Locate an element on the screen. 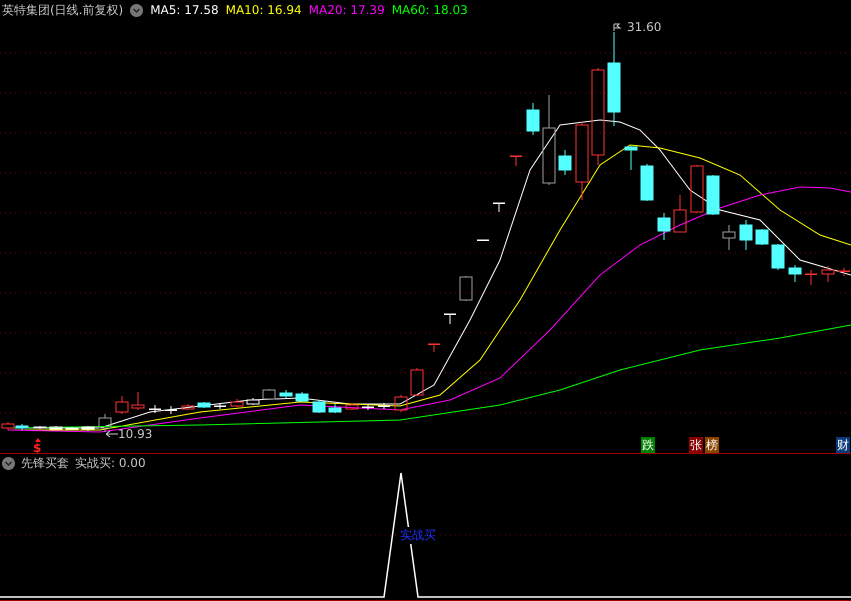 This screenshot has height=601, width=851. indicator-reading: MA60: 18.03 is located at coordinates (430, 10).